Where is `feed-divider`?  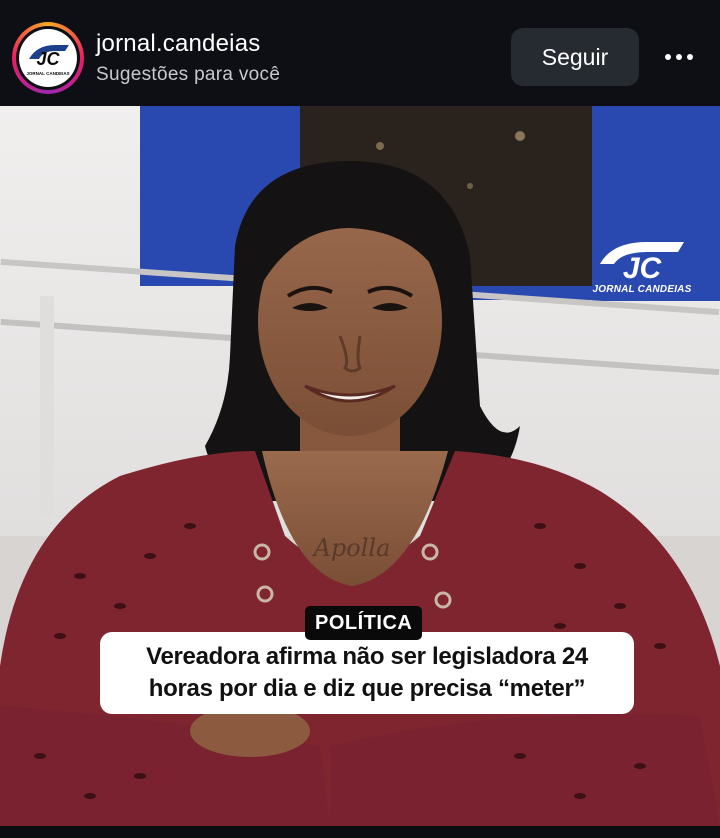
feed-divider is located at coordinates (360, 832).